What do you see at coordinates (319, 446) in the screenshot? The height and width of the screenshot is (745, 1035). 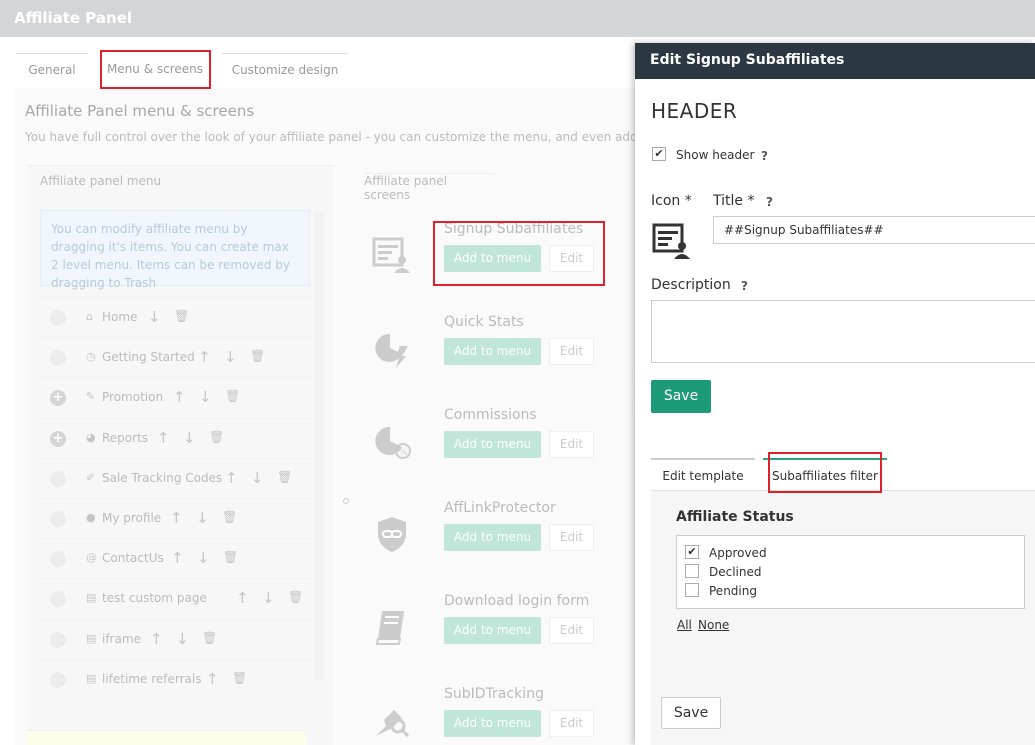 I see `menu-scrollbar` at bounding box center [319, 446].